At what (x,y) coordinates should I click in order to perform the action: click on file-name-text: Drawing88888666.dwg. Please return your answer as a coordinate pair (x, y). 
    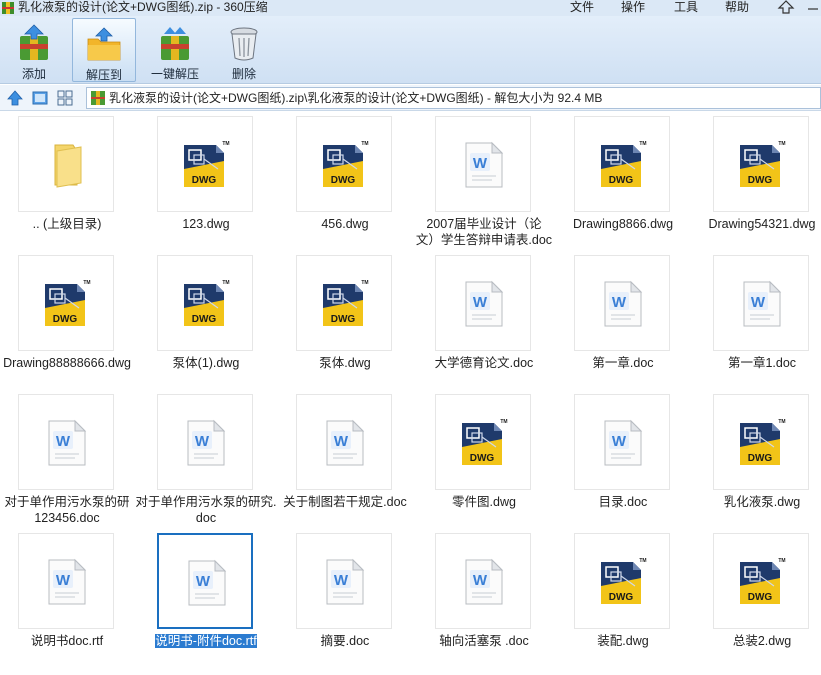
    Looking at the image, I should click on (67, 363).